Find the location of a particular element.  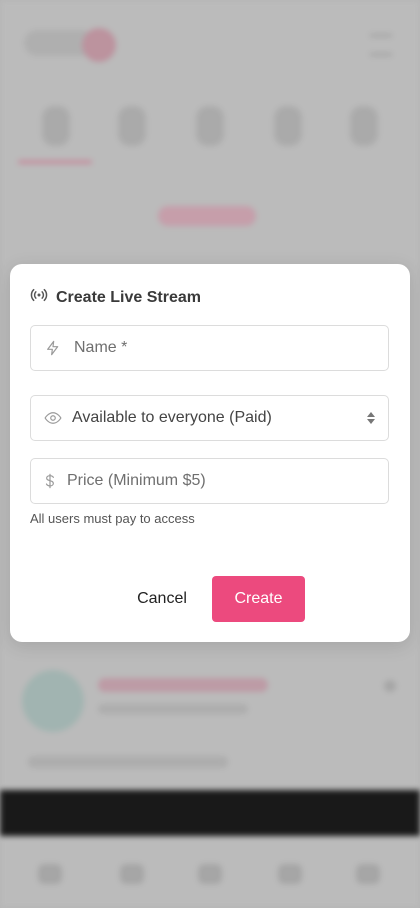

name-field is located at coordinates (209, 348).